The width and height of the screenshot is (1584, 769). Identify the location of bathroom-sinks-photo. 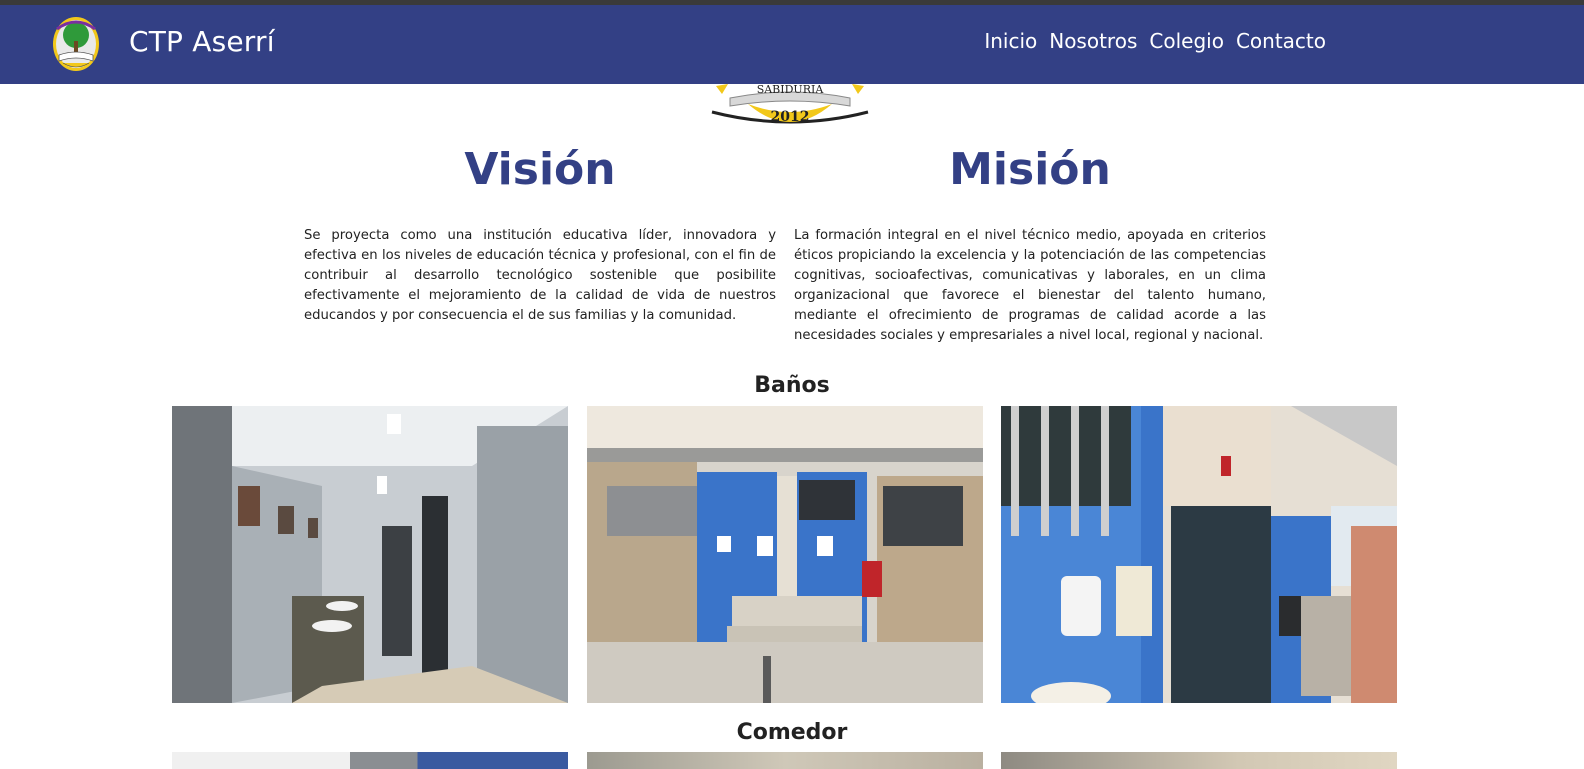
(370, 554).